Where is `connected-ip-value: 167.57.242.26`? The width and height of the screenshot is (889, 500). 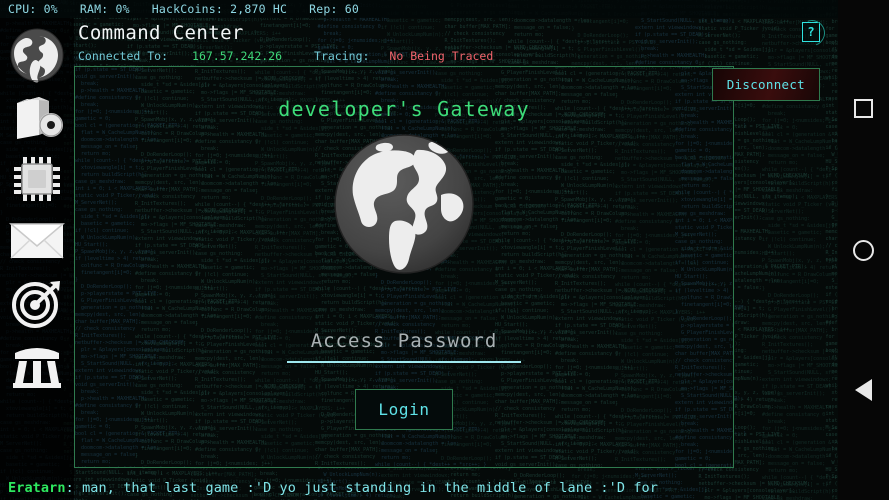 connected-ip-value: 167.57.242.26 is located at coordinates (237, 56).